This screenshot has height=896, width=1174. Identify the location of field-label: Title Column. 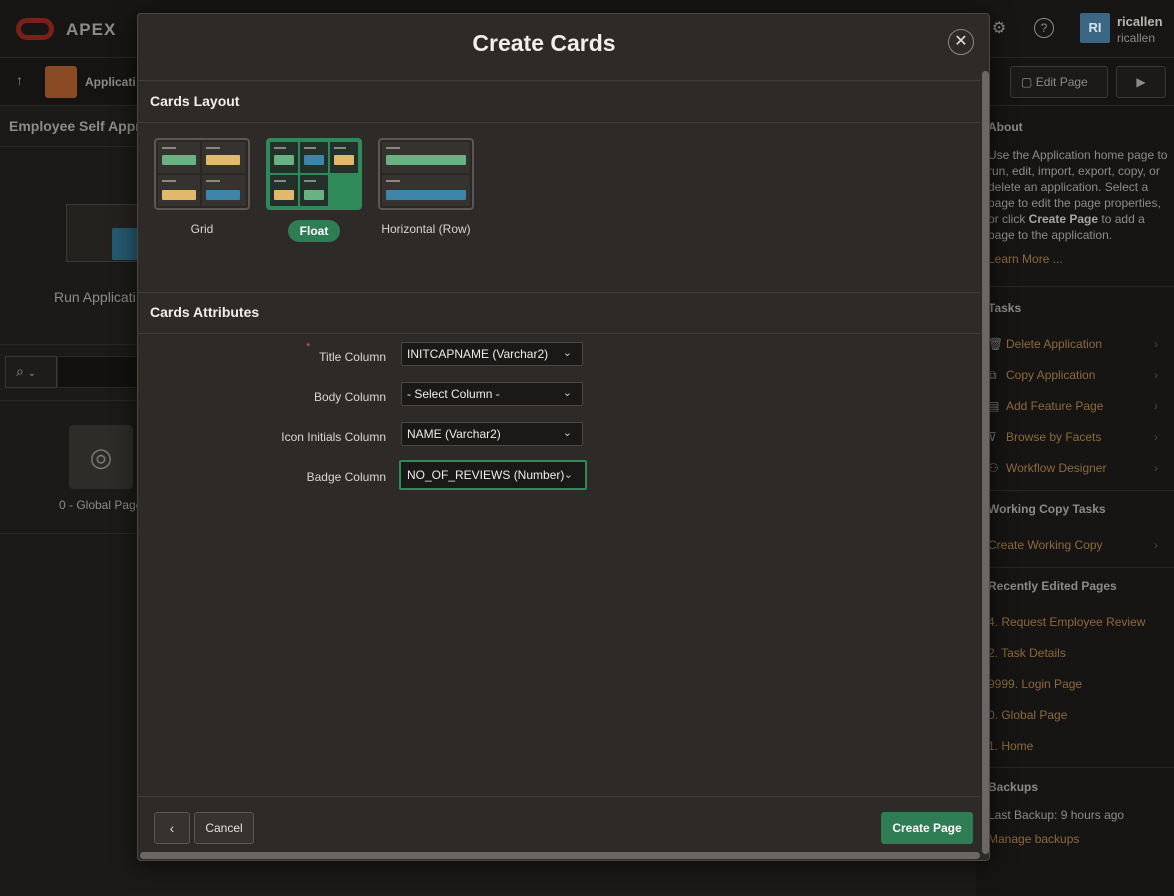
(352, 357).